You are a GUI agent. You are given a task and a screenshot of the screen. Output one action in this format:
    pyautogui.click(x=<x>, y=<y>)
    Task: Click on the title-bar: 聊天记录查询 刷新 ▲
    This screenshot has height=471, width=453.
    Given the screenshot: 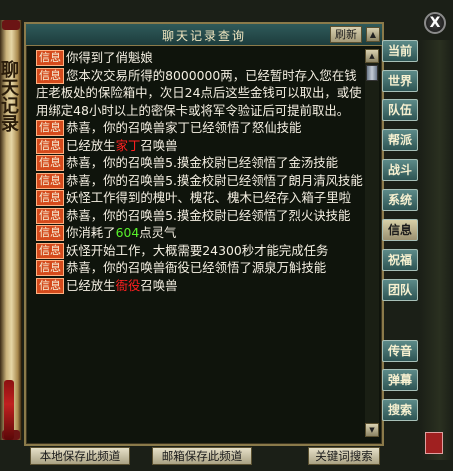 What is the action you would take?
    pyautogui.click(x=204, y=35)
    